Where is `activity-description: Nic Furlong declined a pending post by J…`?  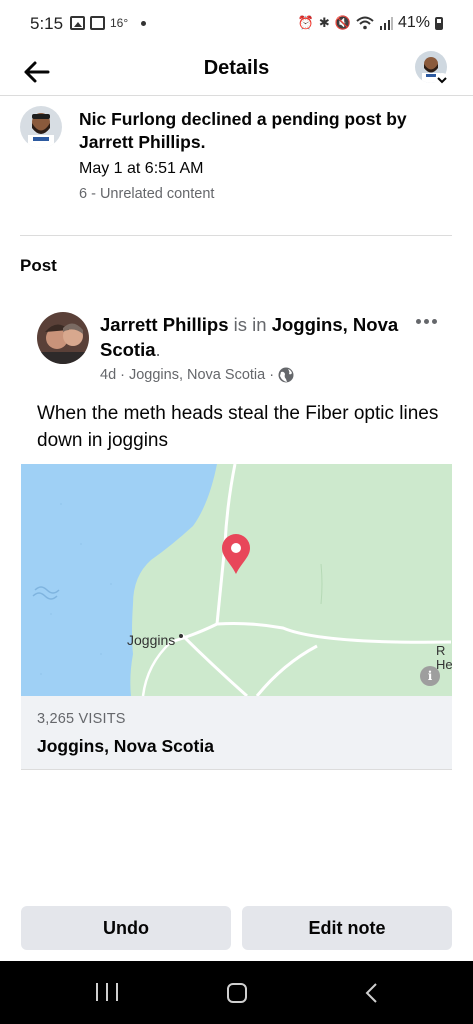 activity-description: Nic Furlong declined a pending post by J… is located at coordinates (243, 130).